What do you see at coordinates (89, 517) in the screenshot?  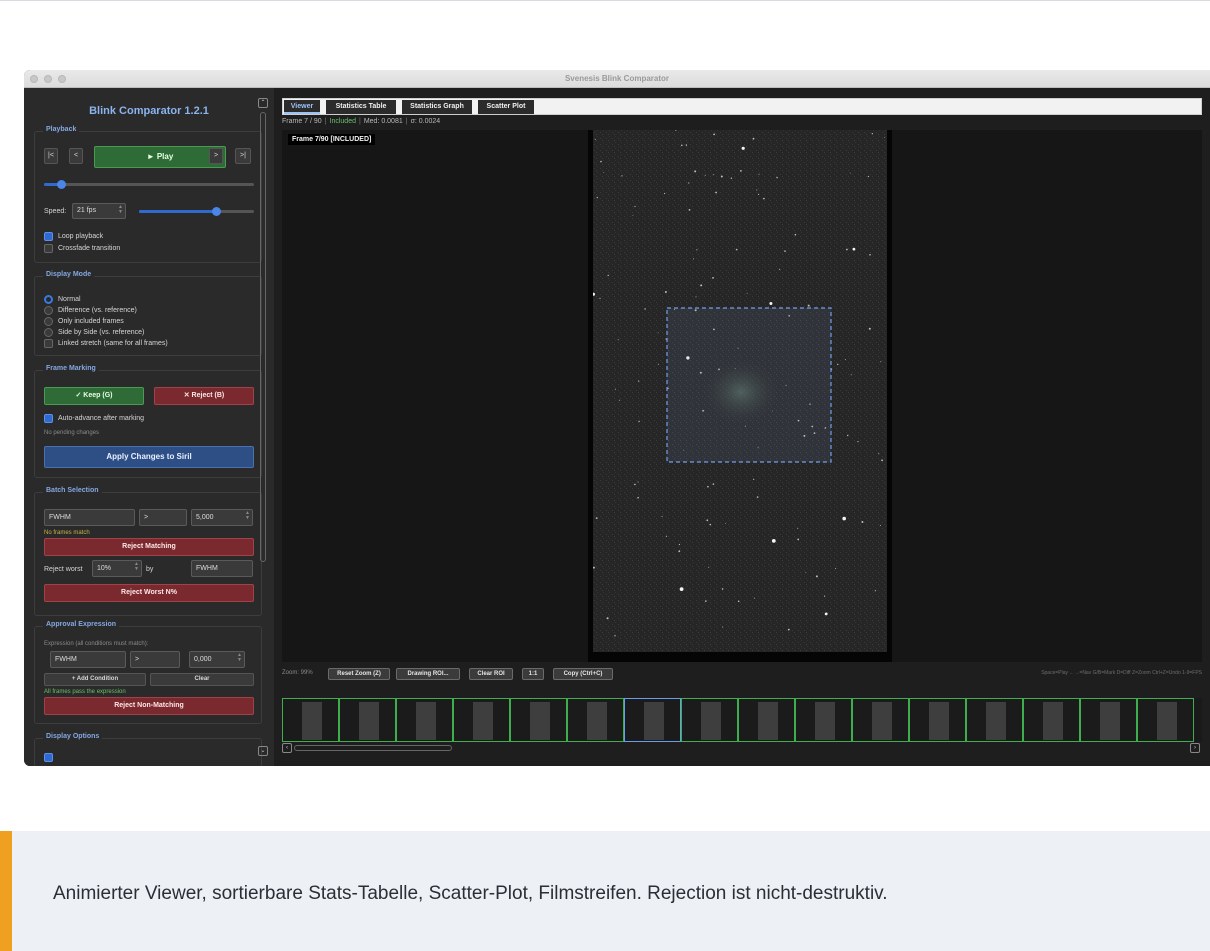 I see `batch-metric-select: FWHM` at bounding box center [89, 517].